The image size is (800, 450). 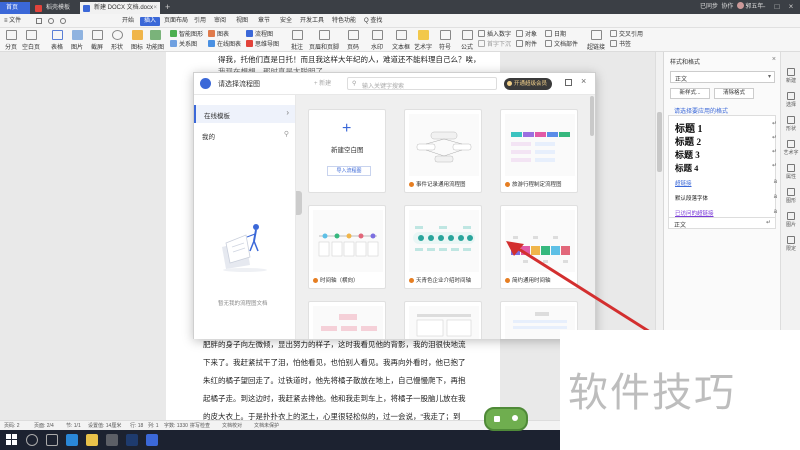 I want to click on close-tab-icon: ×, so click(x=155, y=8).